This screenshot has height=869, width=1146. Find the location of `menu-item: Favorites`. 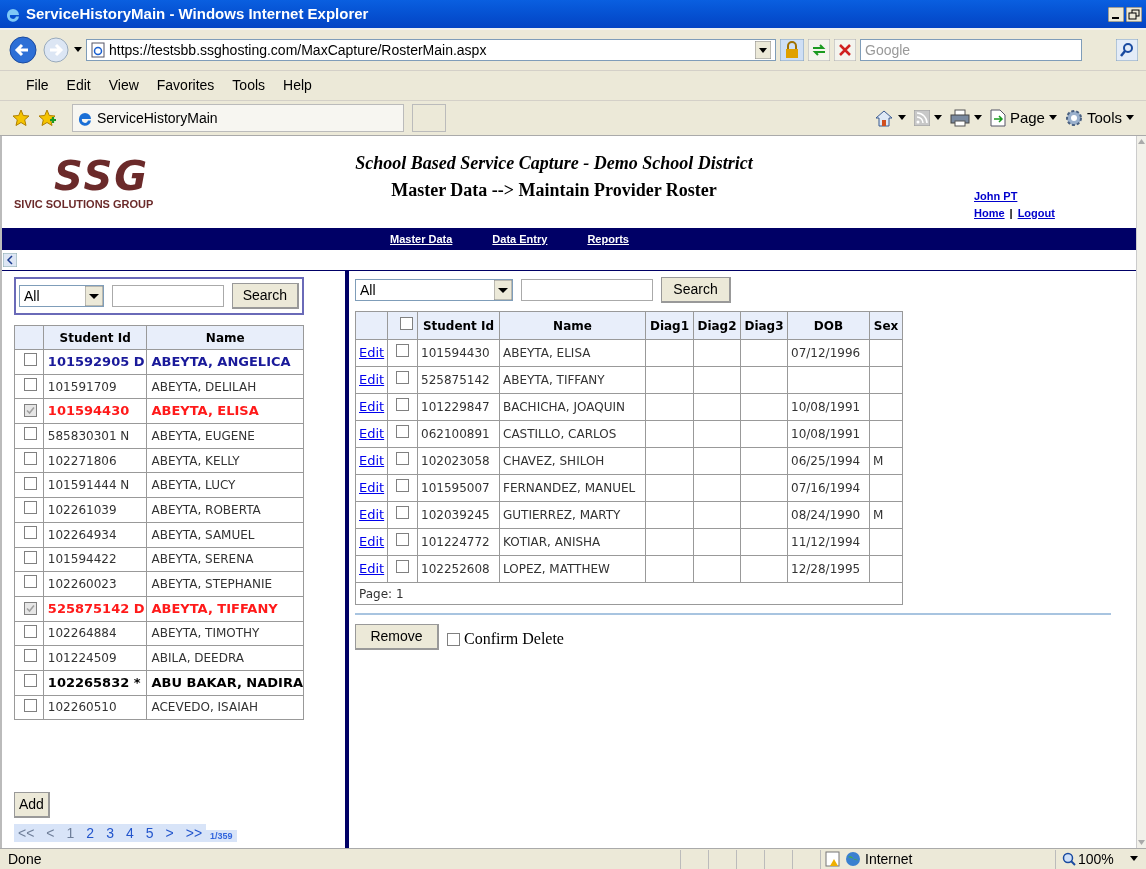

menu-item: Favorites is located at coordinates (185, 85).